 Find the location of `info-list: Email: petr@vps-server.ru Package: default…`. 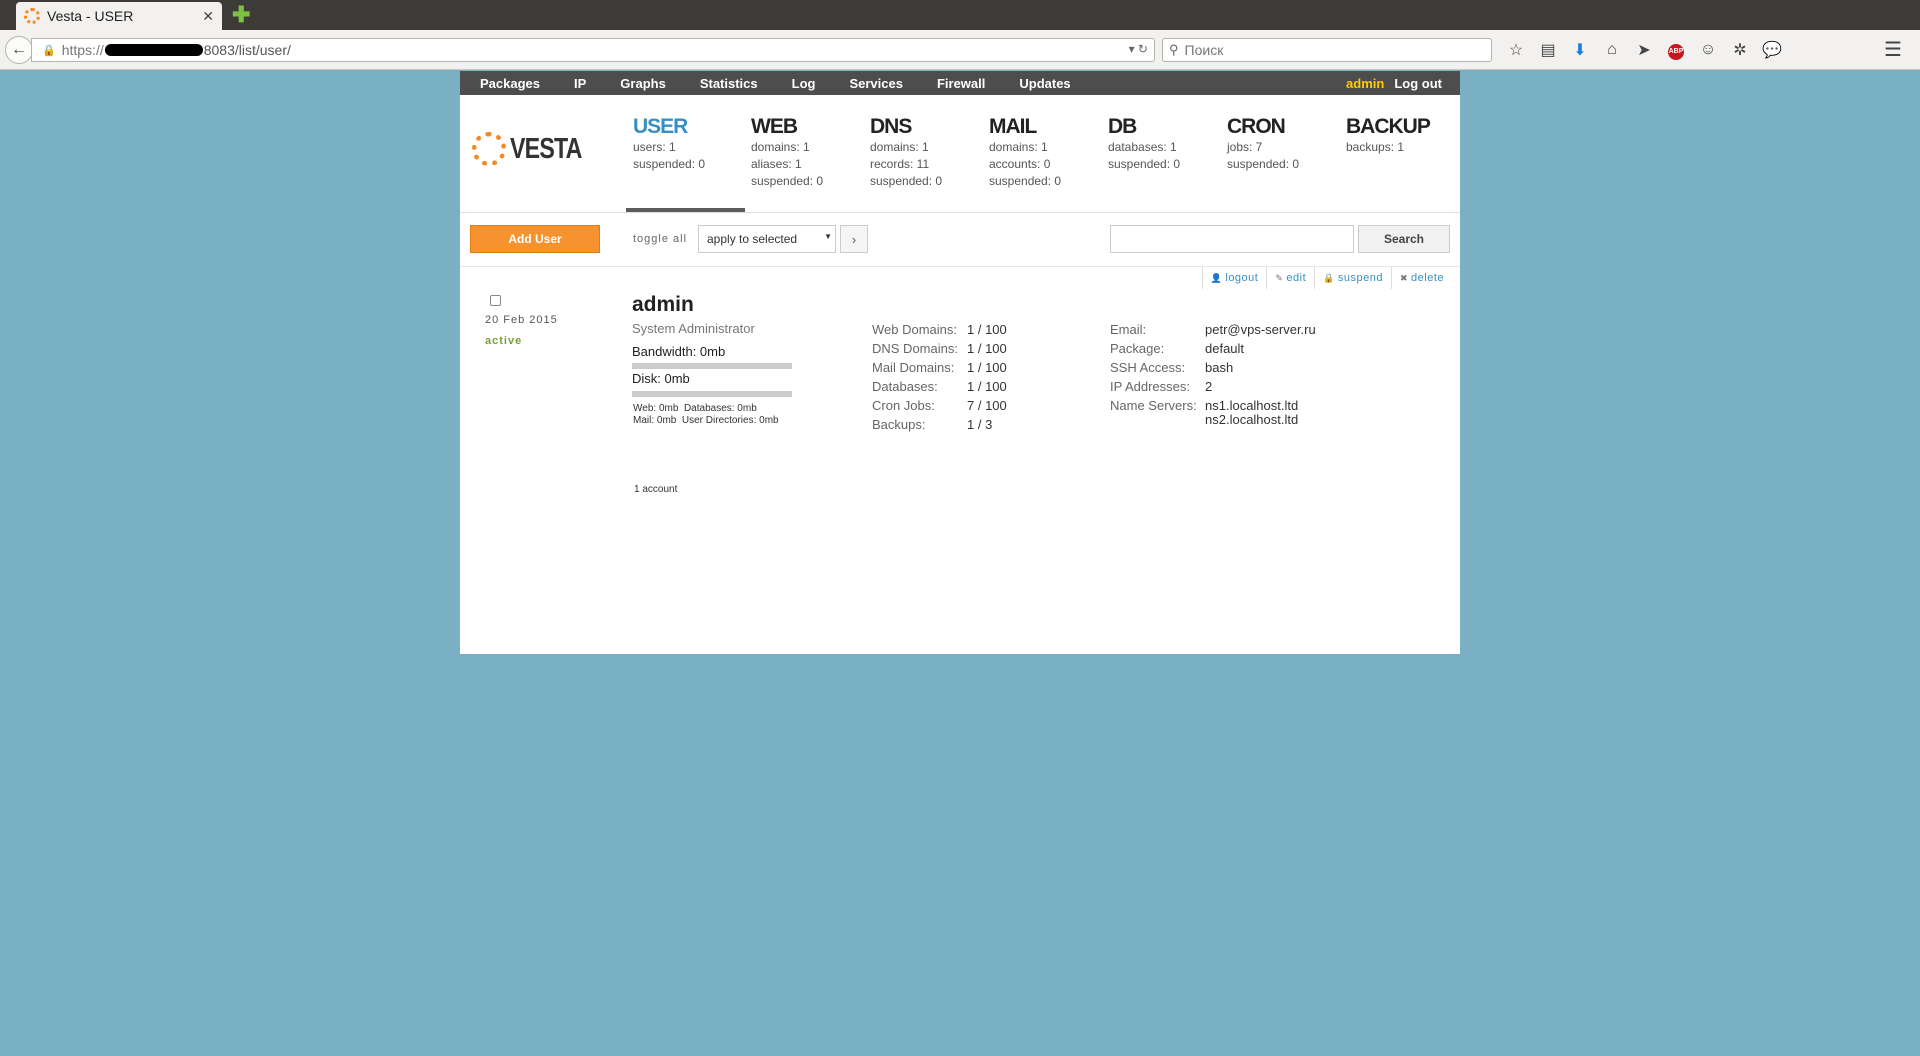

info-list: Email: petr@vps-server.ru Package: default… is located at coordinates (1213, 373).